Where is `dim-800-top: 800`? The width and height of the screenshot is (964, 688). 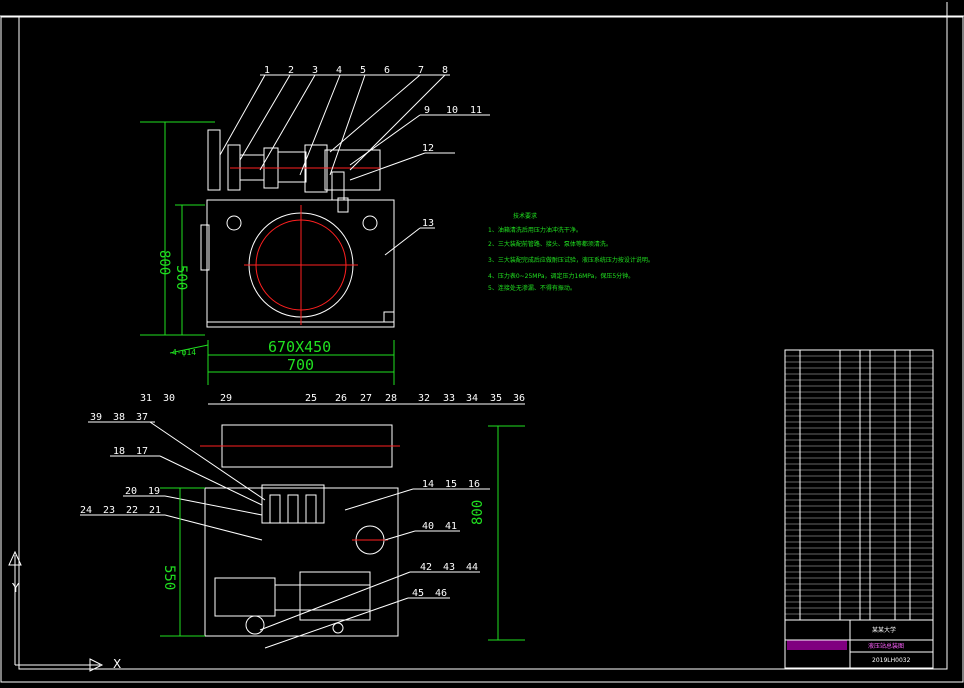
dim-800-top: 800 is located at coordinates (164, 262).